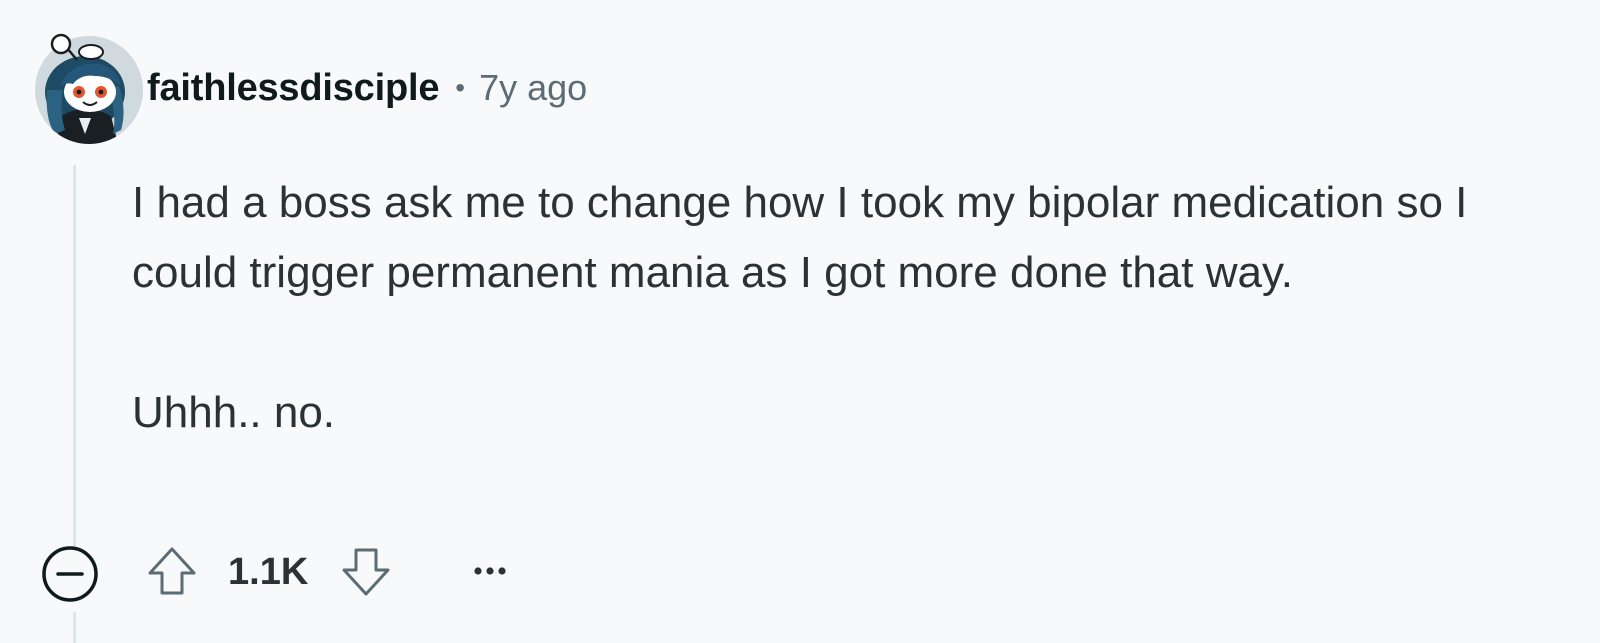 The height and width of the screenshot is (643, 1600). I want to click on more-options-button, so click(490, 571).